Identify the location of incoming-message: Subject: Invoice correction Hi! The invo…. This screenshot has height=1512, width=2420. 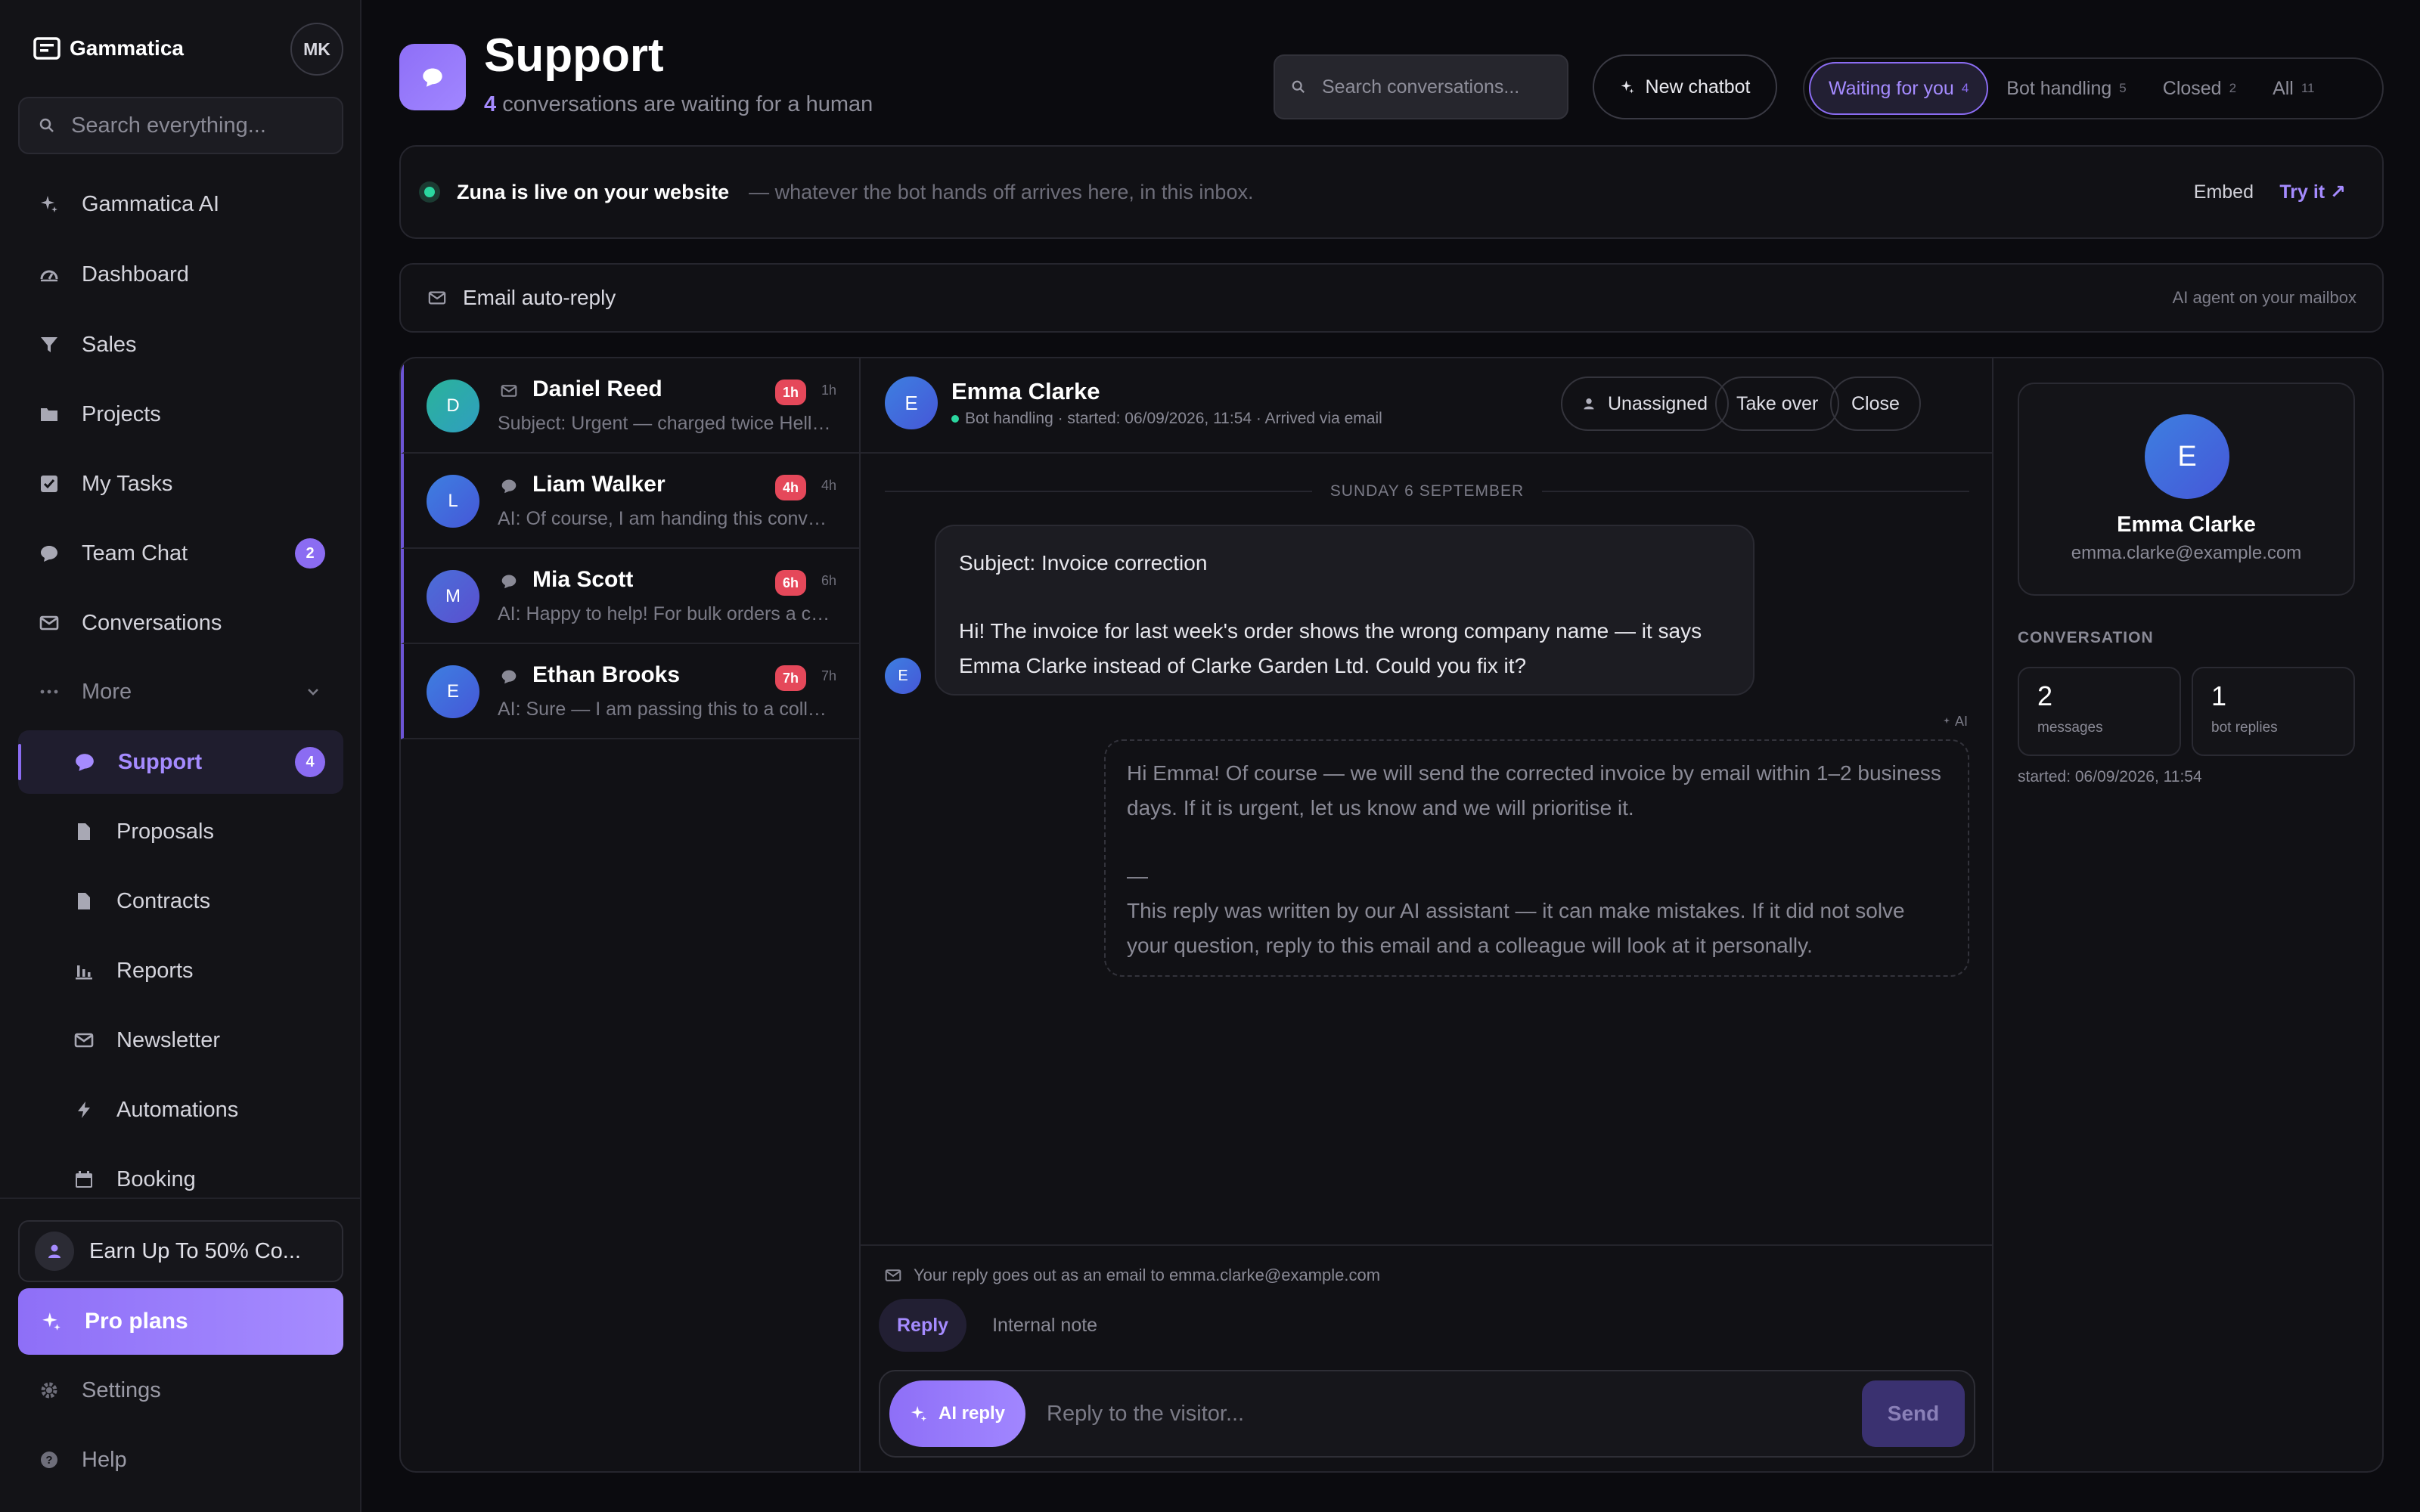
(1344, 610).